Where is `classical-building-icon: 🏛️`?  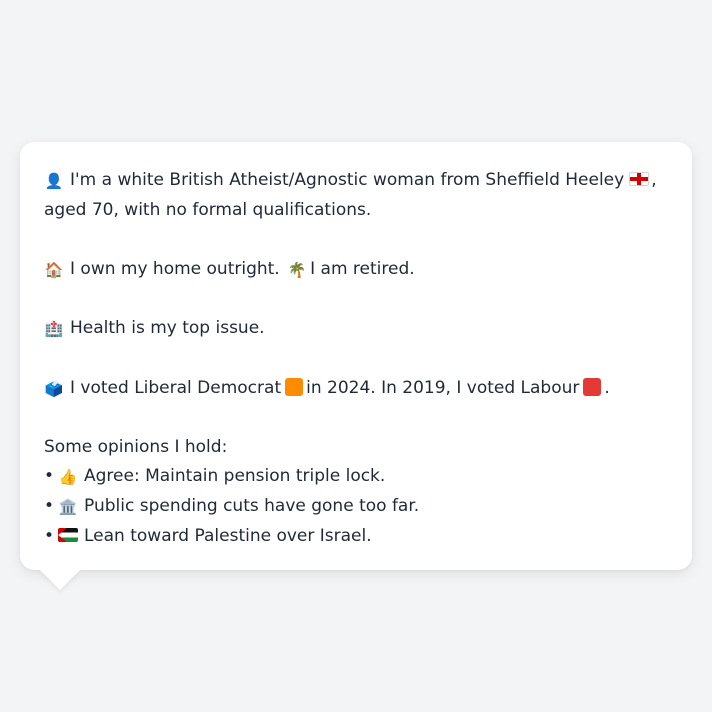
classical-building-icon: 🏛️ is located at coordinates (68, 507).